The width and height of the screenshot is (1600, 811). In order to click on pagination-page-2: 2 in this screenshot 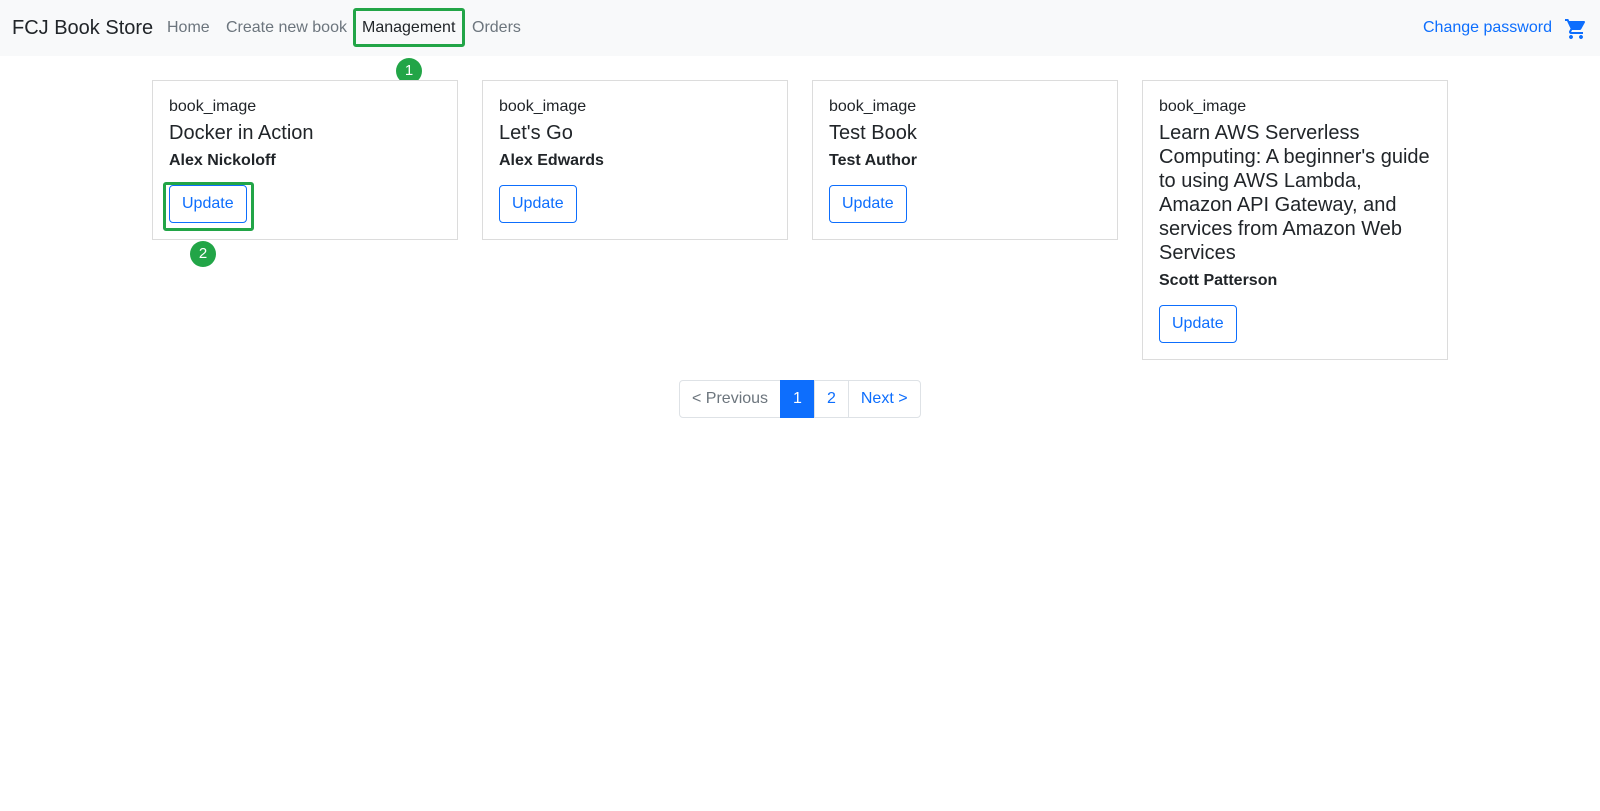, I will do `click(831, 399)`.